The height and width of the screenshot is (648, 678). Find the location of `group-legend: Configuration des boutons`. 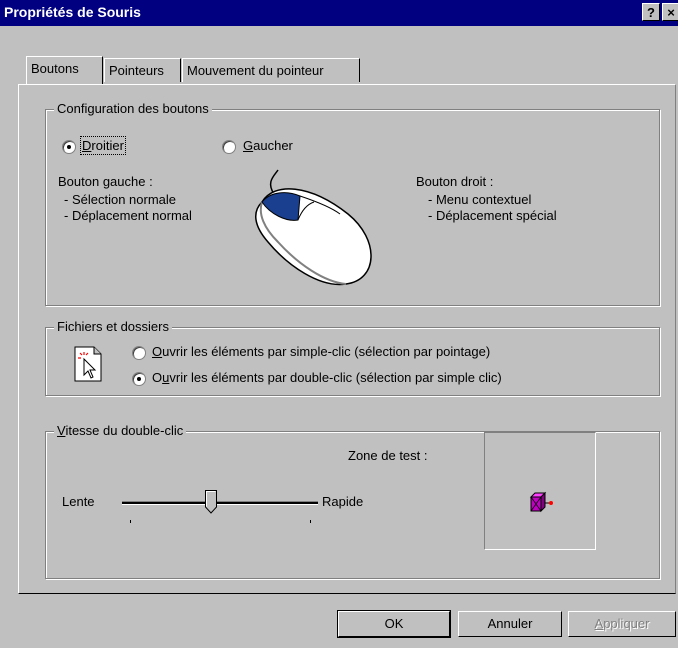

group-legend: Configuration des boutons is located at coordinates (133, 108).